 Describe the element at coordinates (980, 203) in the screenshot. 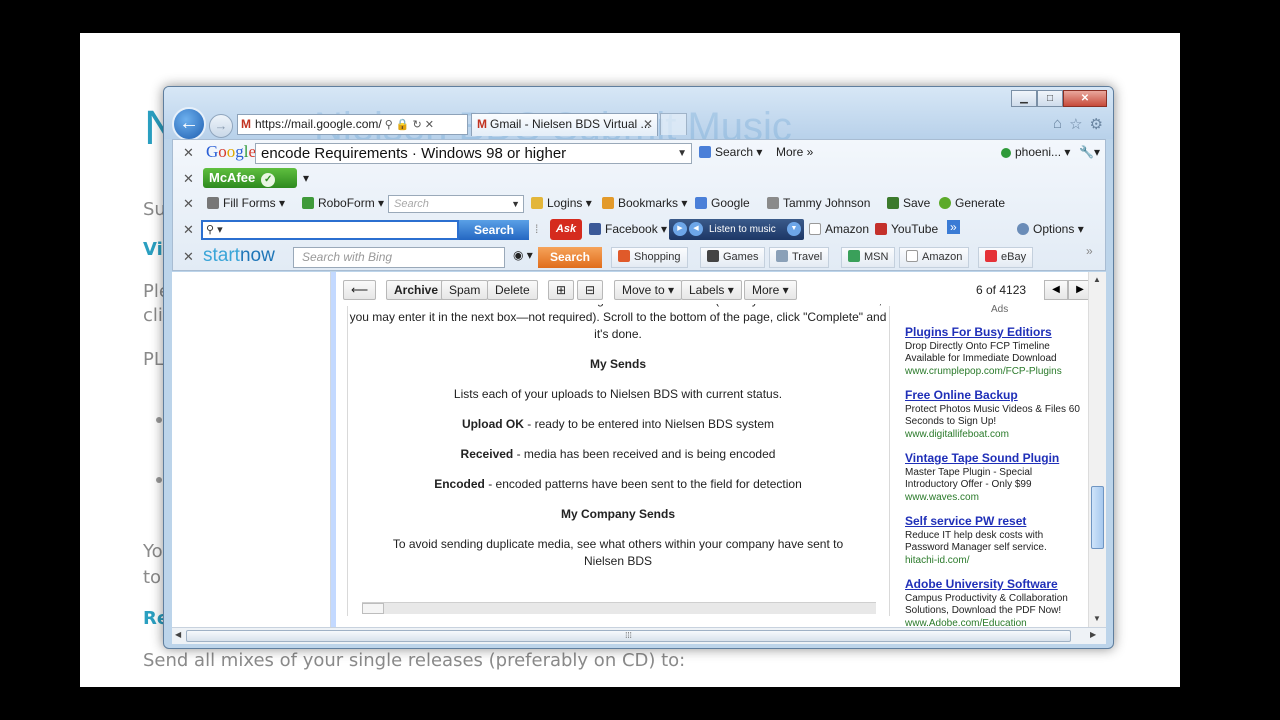

I see `generate-label: Generate` at that location.